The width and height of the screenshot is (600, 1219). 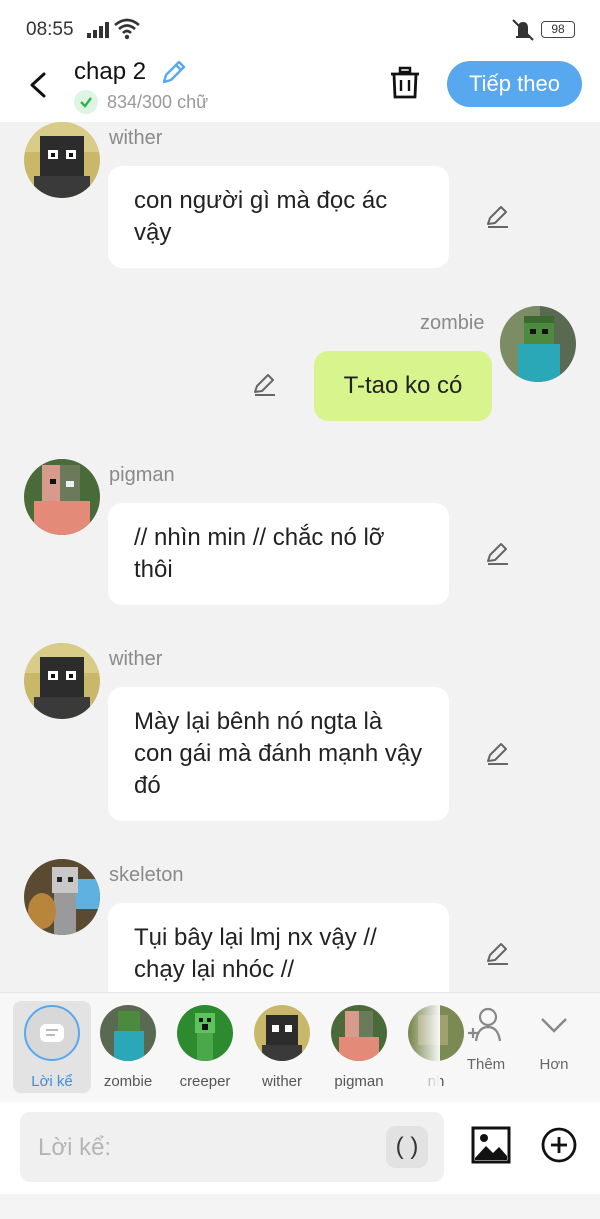 What do you see at coordinates (52, 1081) in the screenshot?
I see `character-label: Lời kể` at bounding box center [52, 1081].